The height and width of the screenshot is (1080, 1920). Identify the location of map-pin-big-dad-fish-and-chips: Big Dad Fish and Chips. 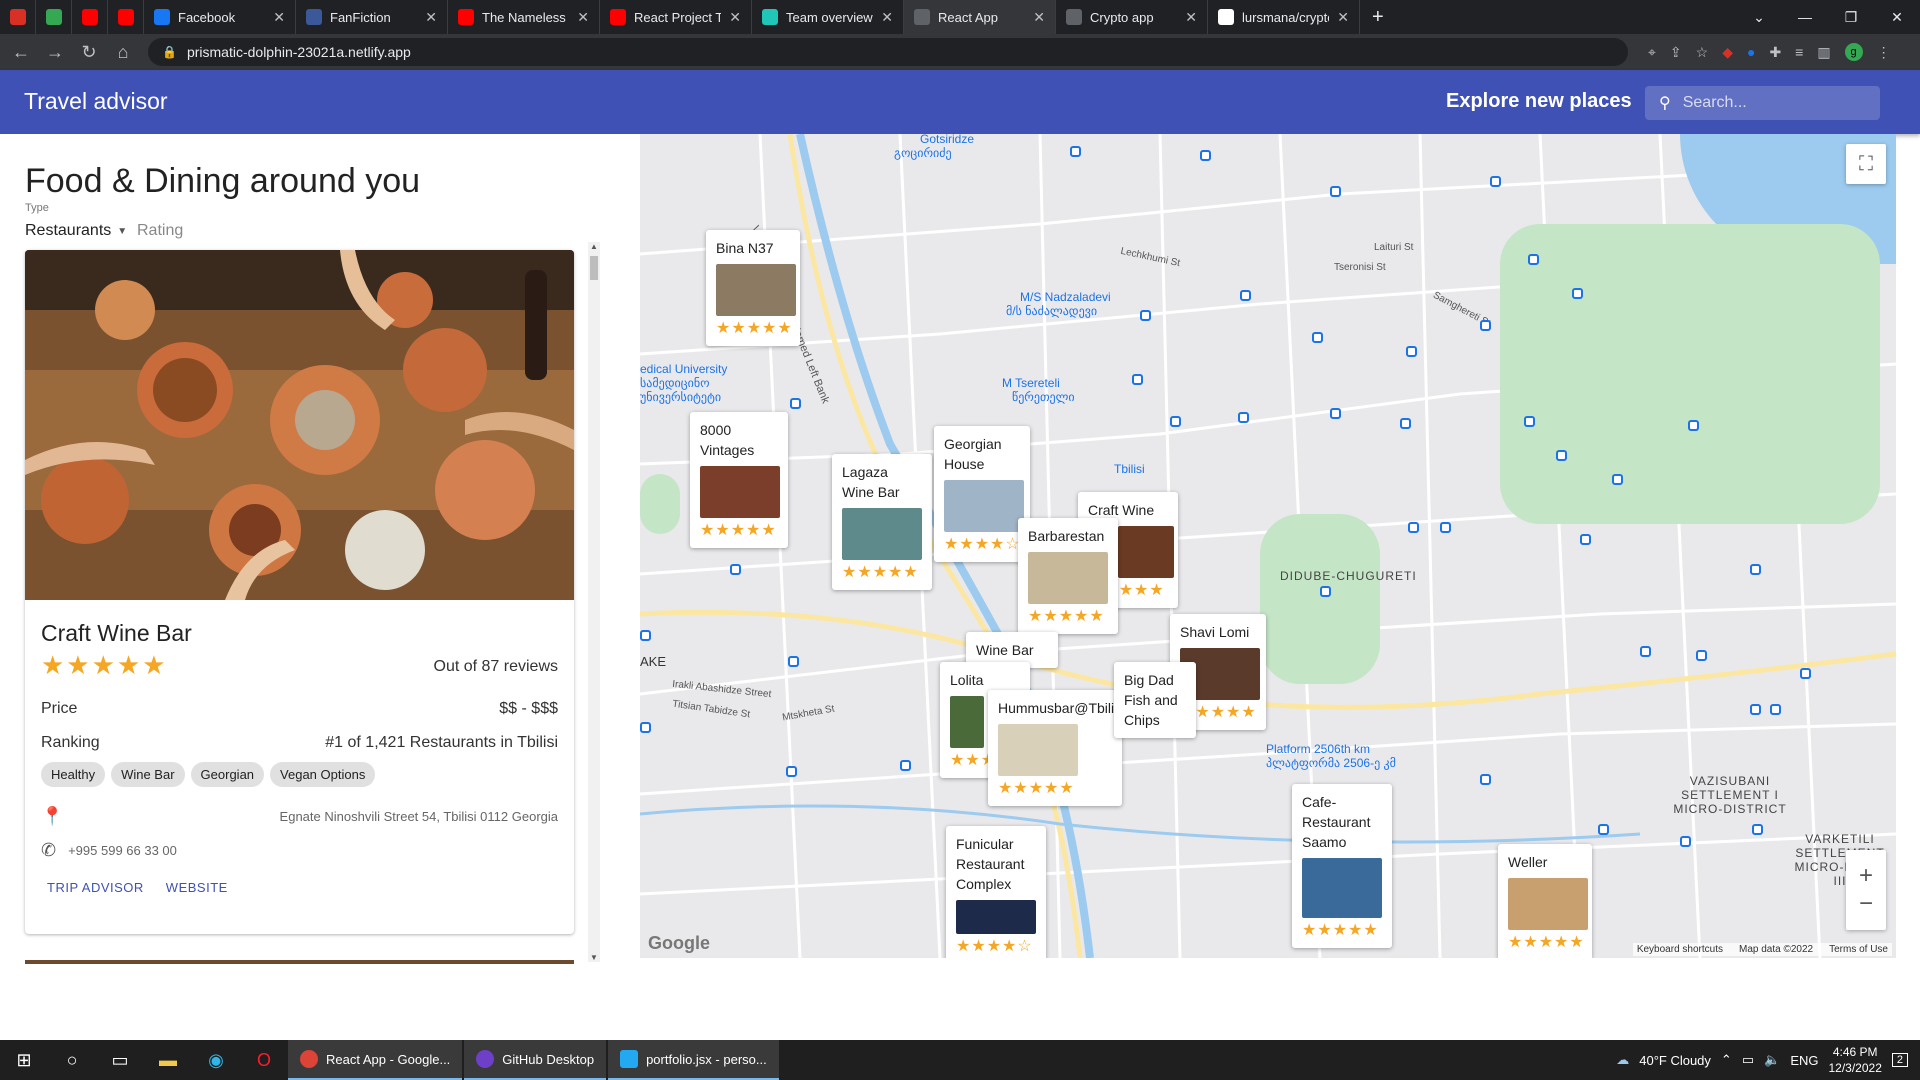
(1155, 700).